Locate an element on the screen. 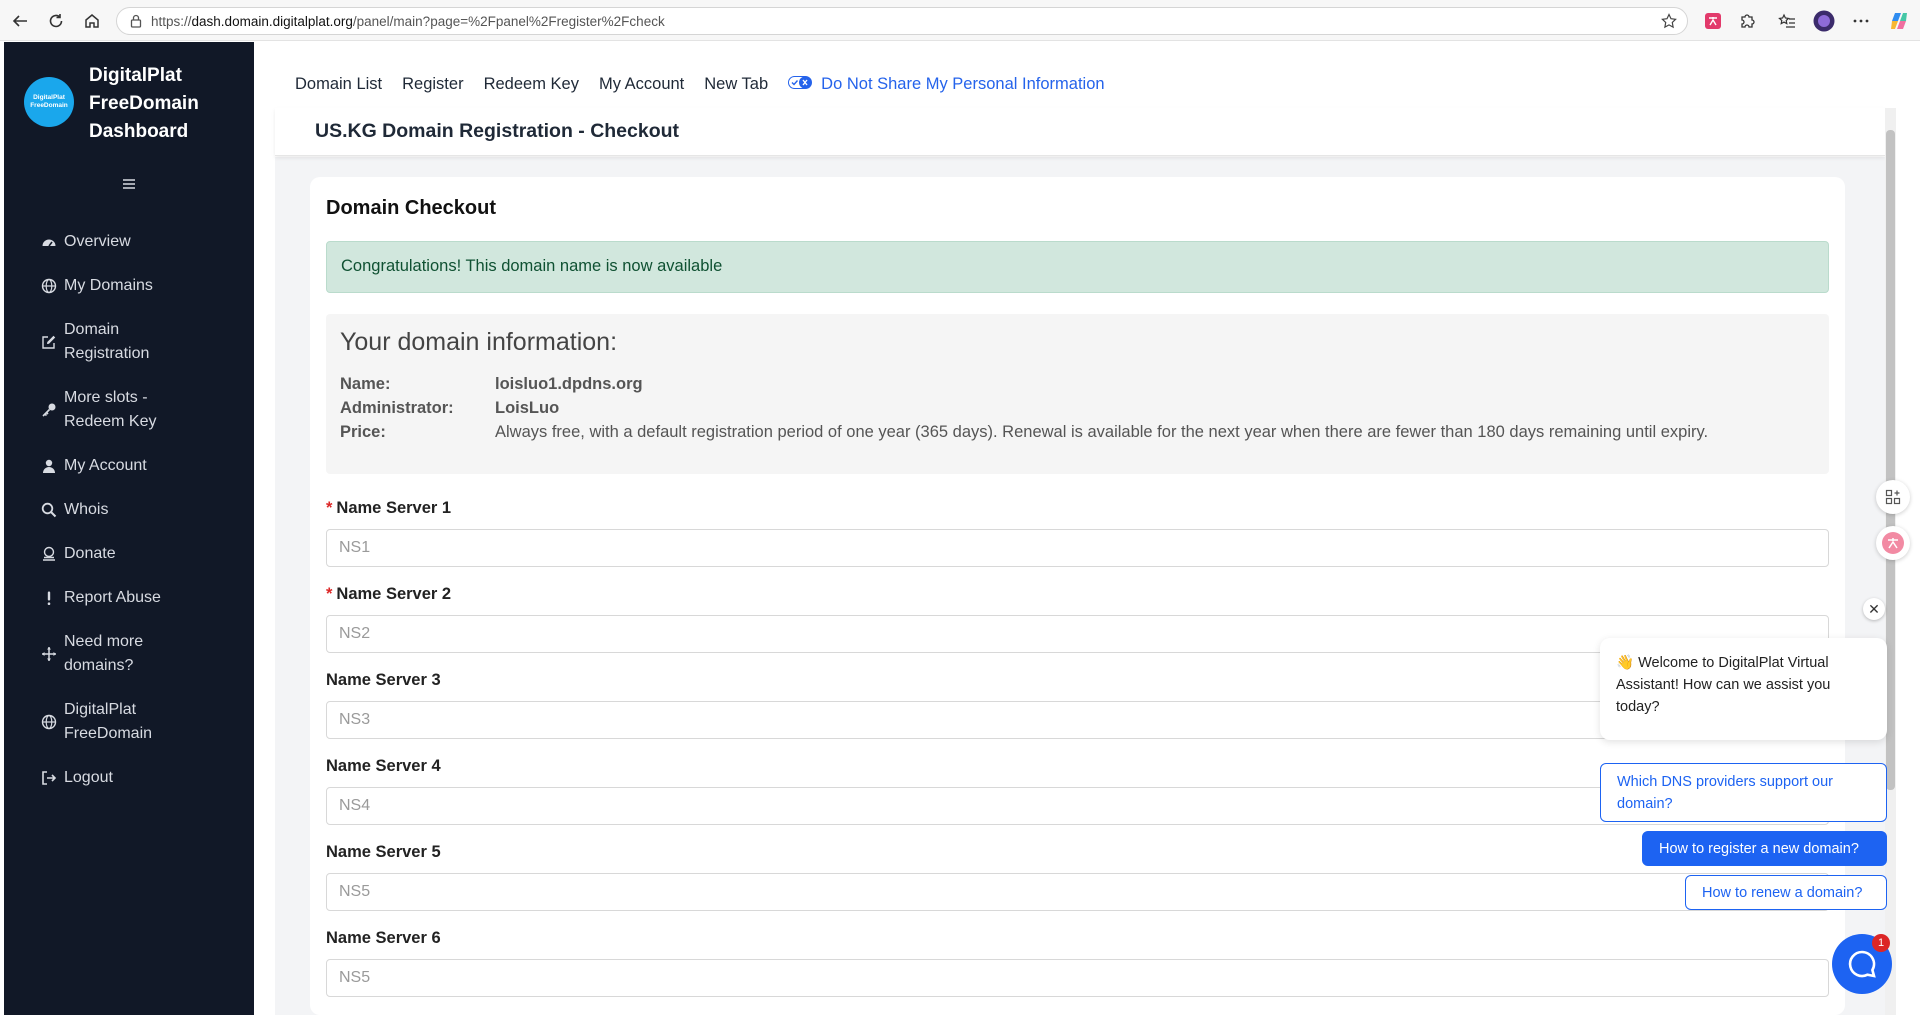 The height and width of the screenshot is (1015, 1920). nav-new-tab: New Tab is located at coordinates (736, 84).